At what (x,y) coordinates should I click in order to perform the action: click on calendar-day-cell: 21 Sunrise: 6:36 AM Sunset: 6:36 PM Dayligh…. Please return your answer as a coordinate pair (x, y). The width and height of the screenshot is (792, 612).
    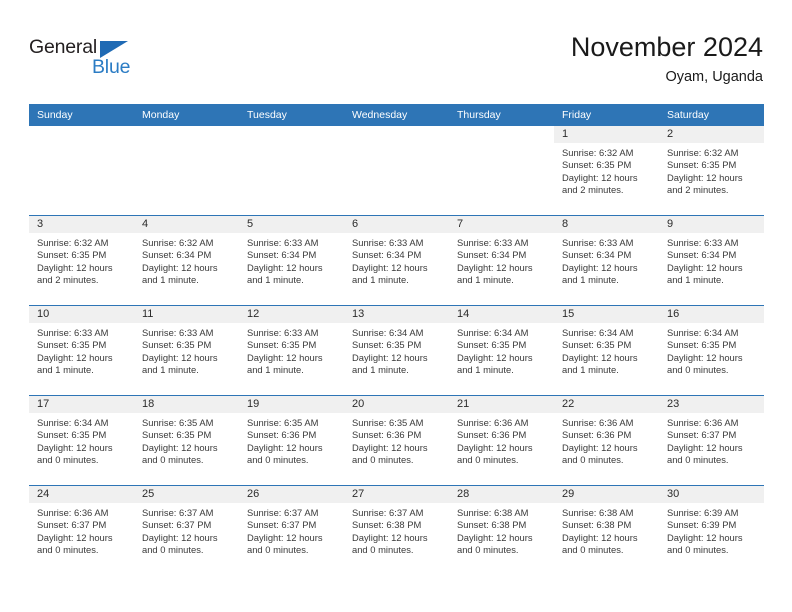
    Looking at the image, I should click on (501, 440).